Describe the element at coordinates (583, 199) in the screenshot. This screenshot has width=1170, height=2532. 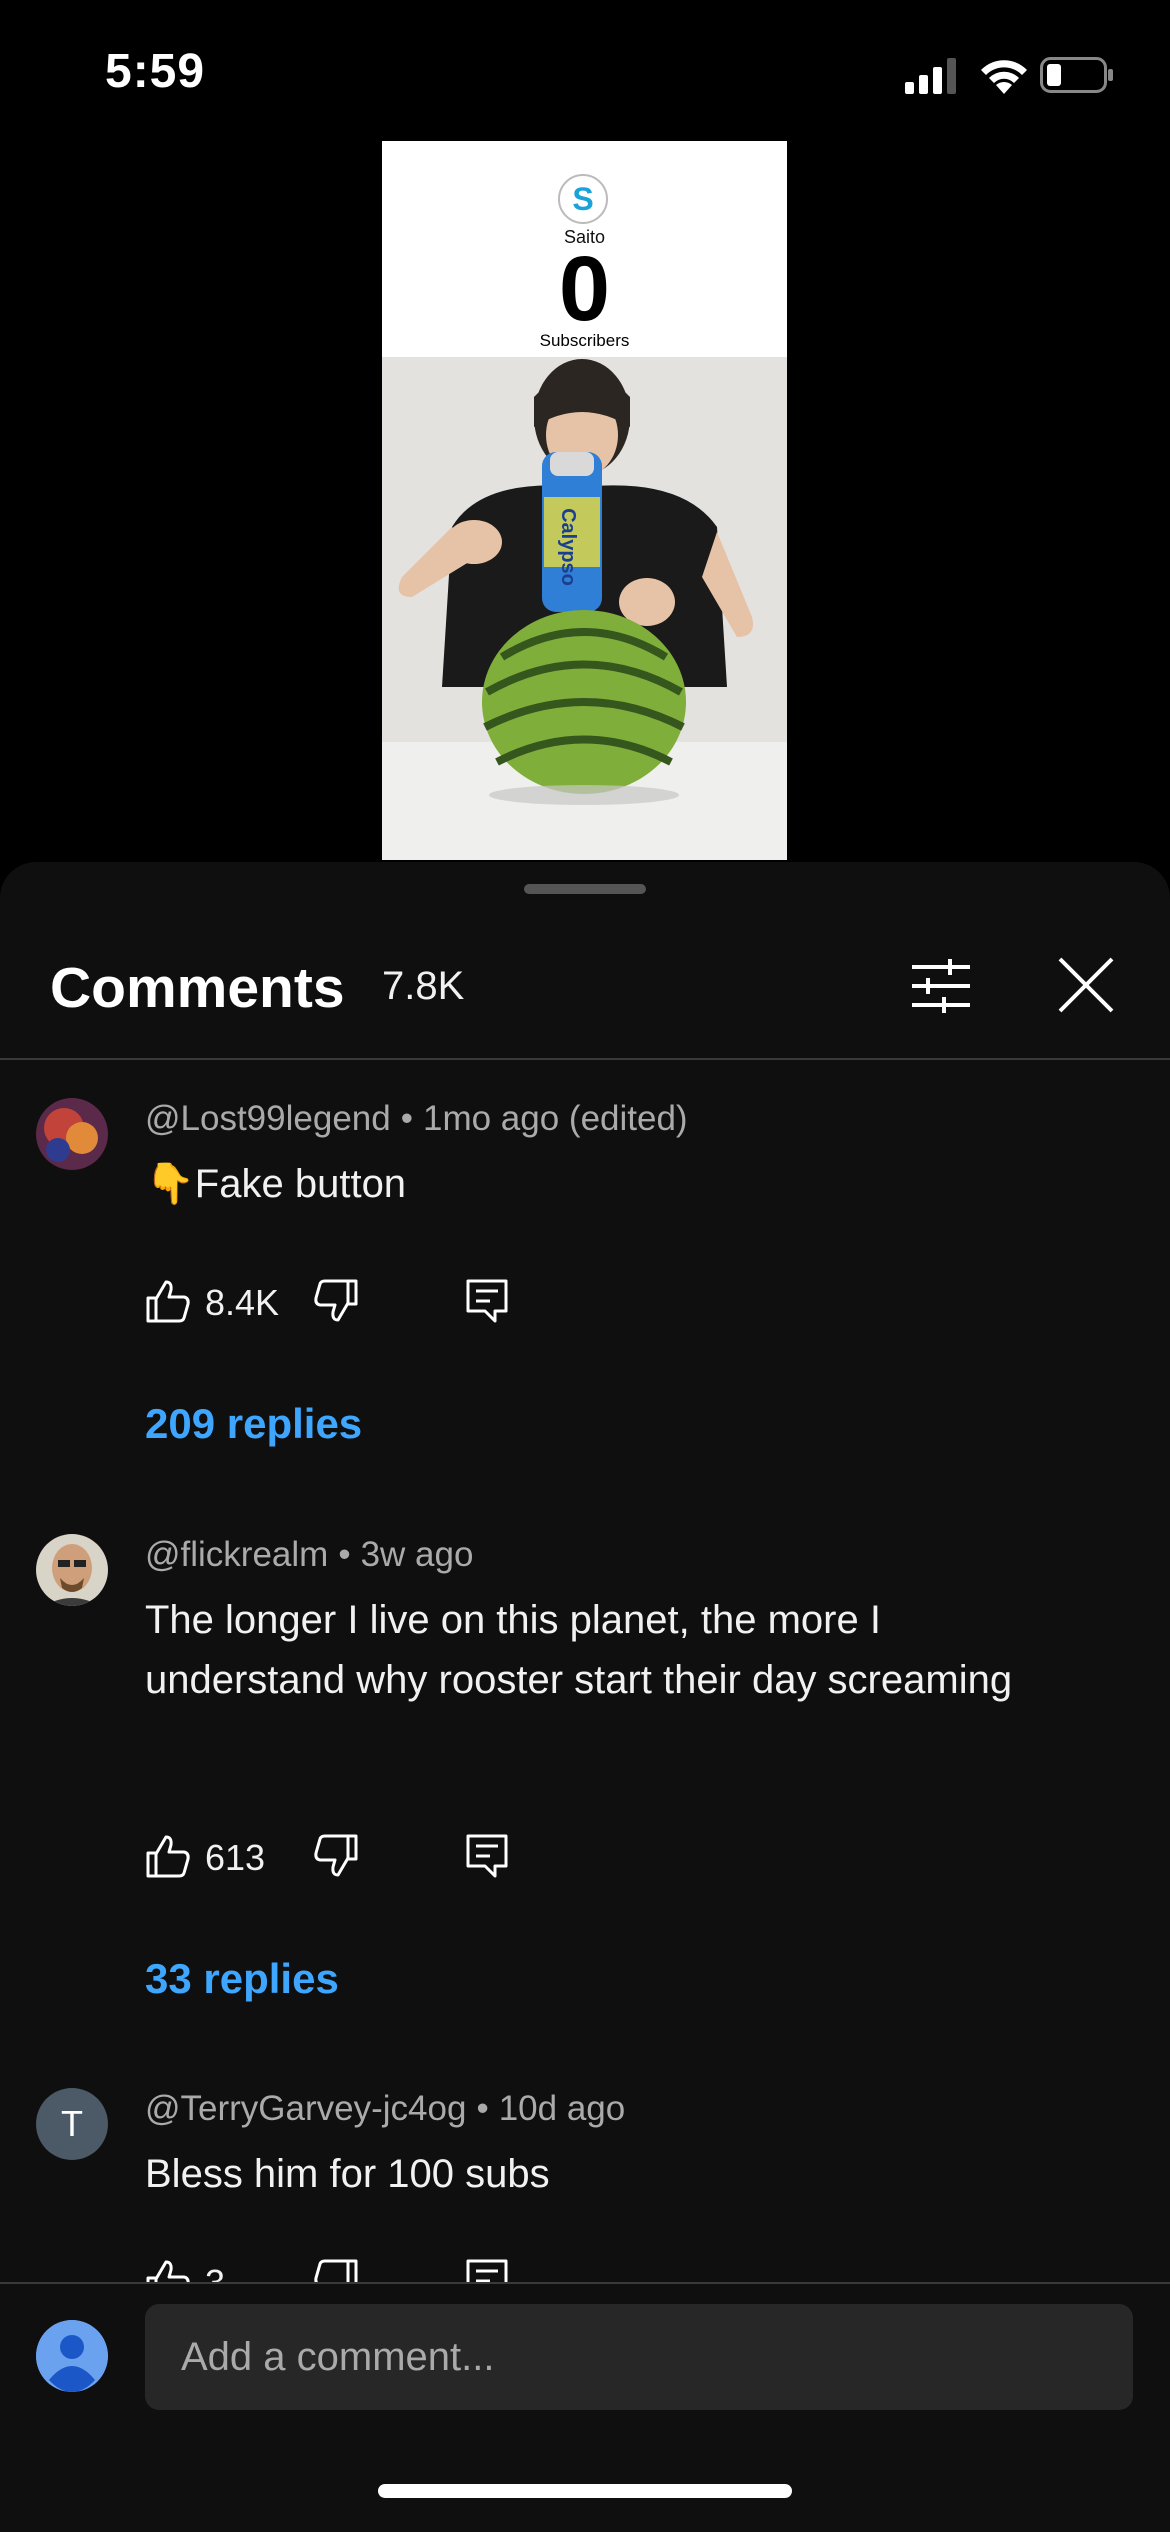
I see `video-channel-avatar: S` at that location.